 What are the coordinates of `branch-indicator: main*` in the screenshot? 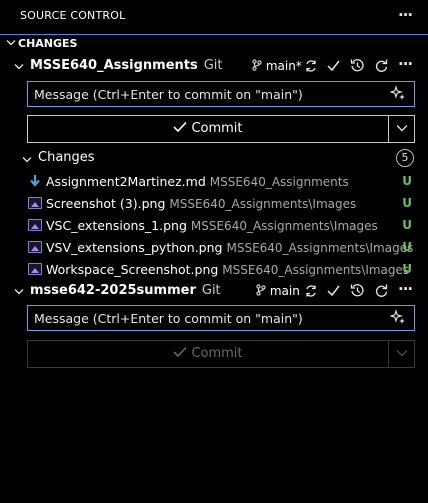 It's located at (277, 66).